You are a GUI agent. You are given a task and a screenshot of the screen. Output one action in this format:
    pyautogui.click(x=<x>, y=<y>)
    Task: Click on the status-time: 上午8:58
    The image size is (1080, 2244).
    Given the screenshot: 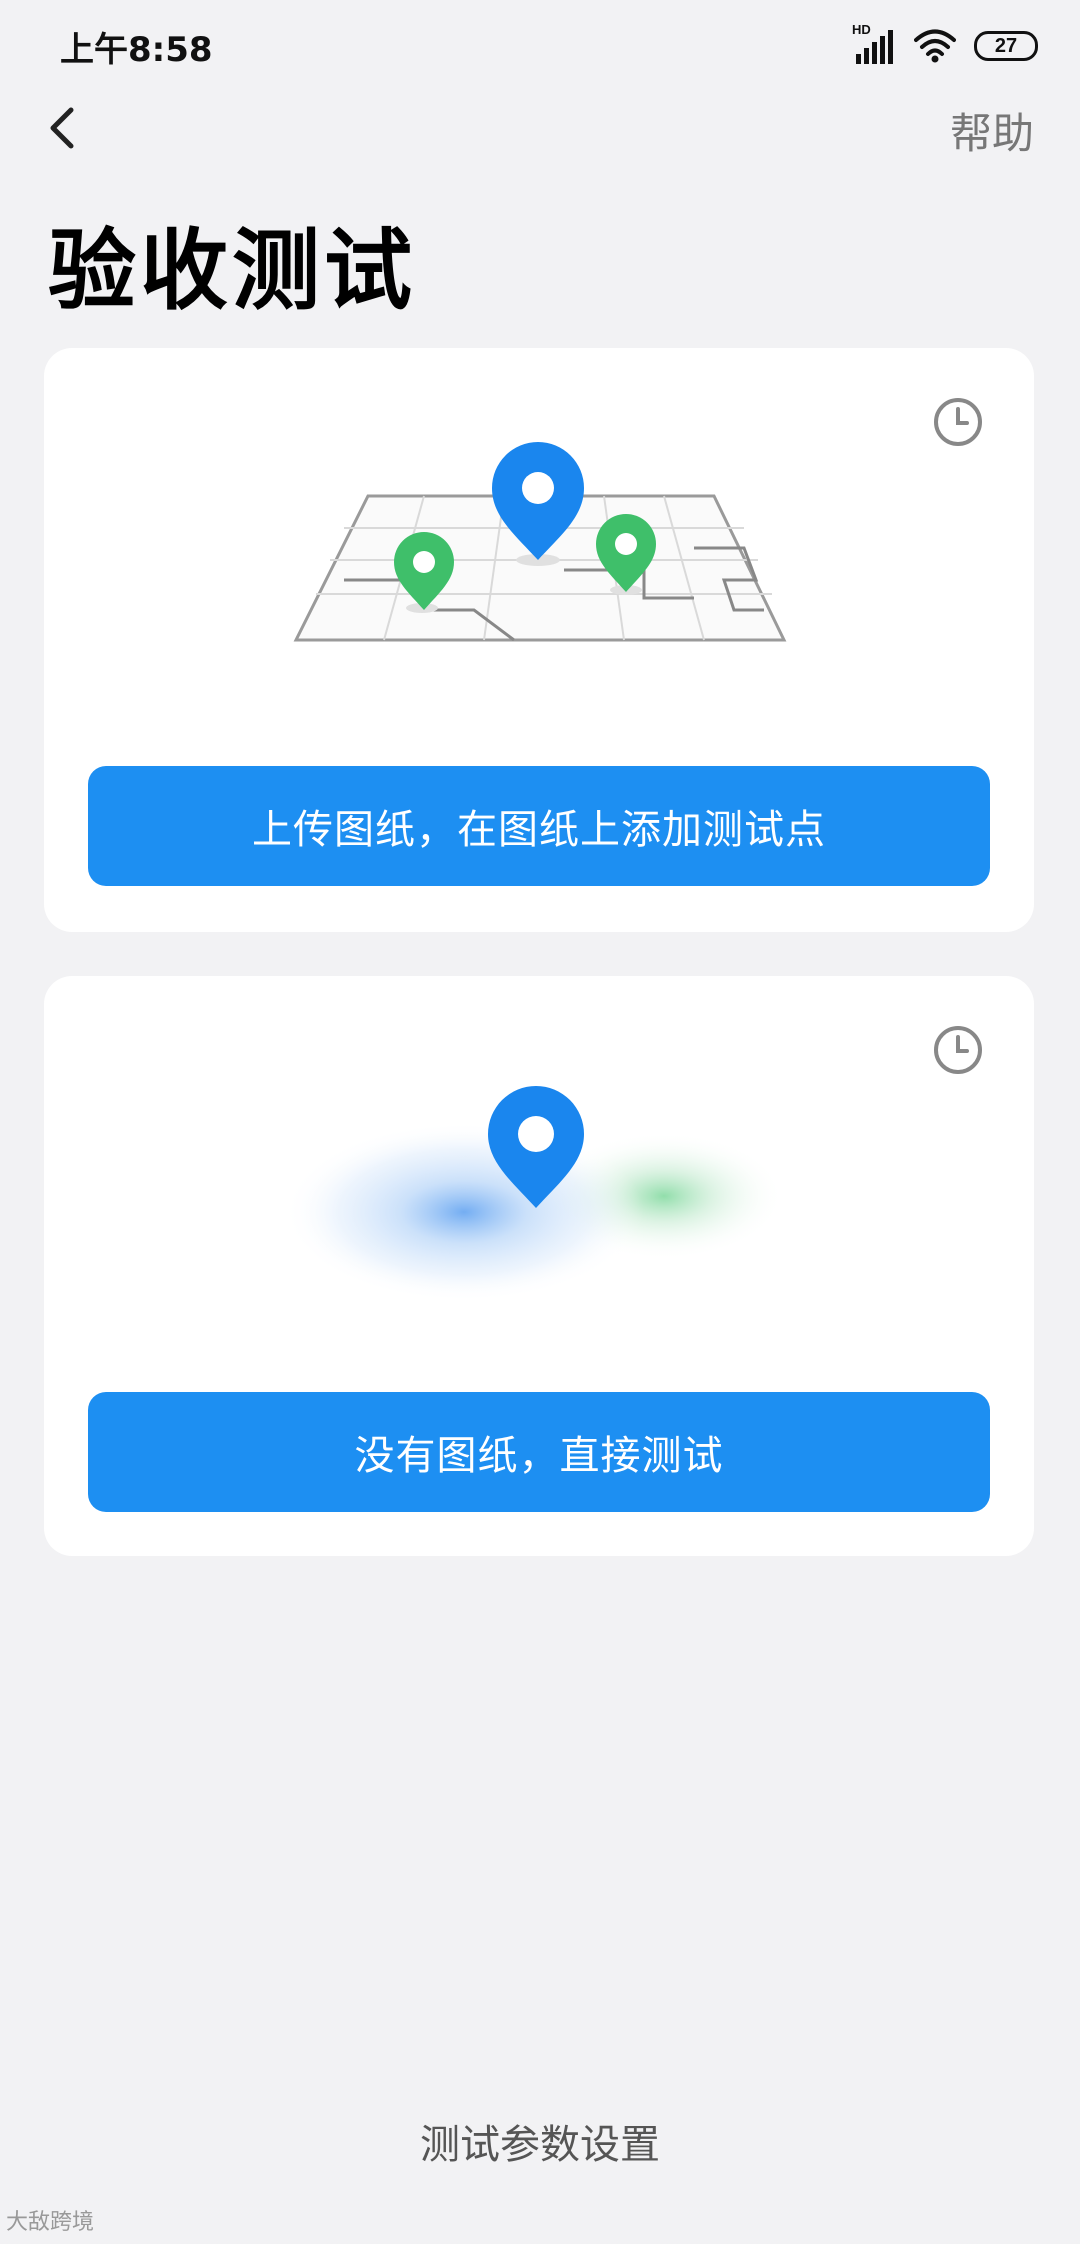 What is the action you would take?
    pyautogui.click(x=136, y=50)
    